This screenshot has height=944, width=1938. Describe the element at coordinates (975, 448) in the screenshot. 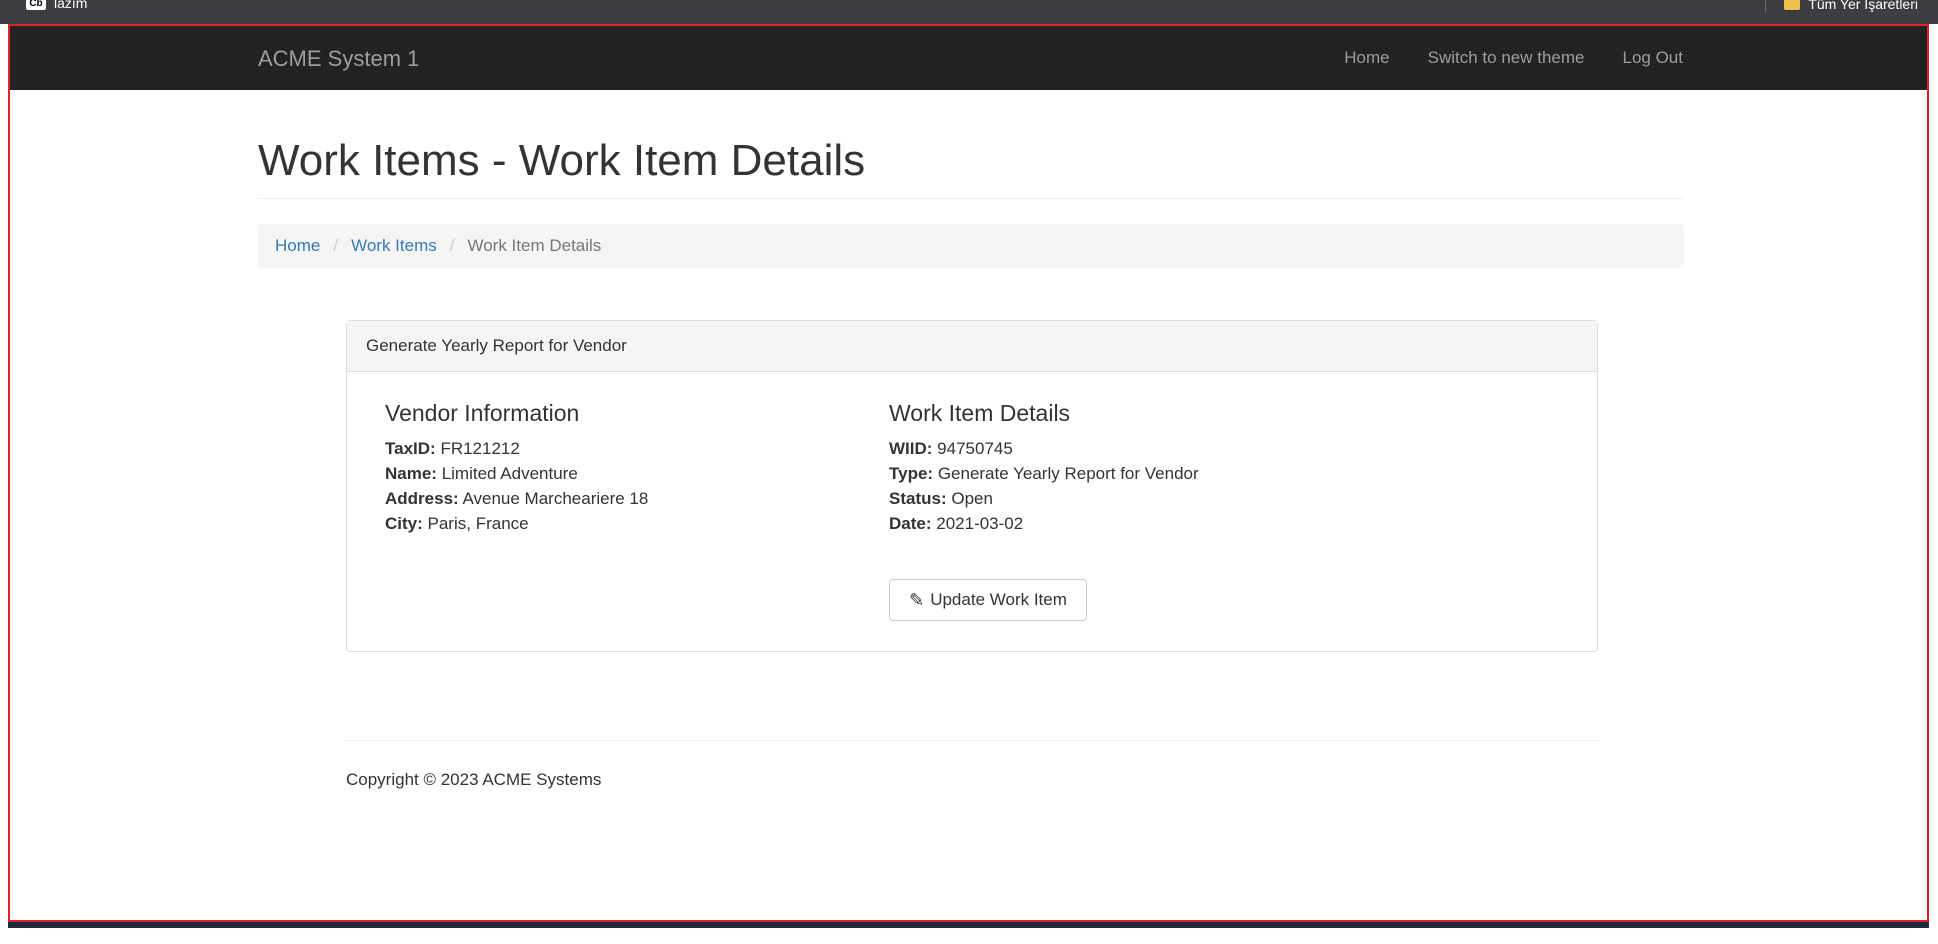

I see `field-value: 94750745` at that location.